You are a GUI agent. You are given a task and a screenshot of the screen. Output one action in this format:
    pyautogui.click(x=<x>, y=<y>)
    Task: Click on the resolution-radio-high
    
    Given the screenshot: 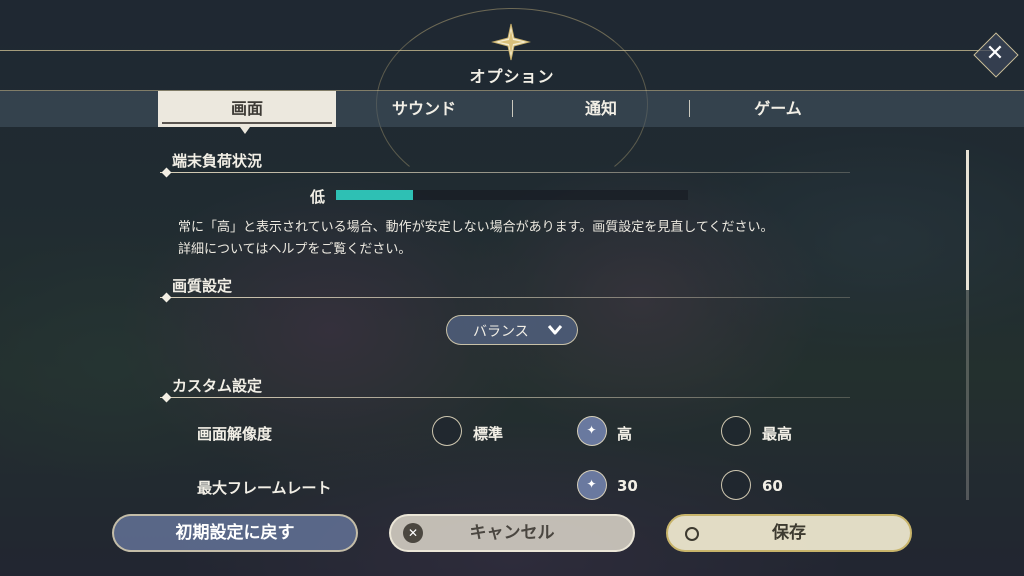 What is the action you would take?
    pyautogui.click(x=592, y=431)
    